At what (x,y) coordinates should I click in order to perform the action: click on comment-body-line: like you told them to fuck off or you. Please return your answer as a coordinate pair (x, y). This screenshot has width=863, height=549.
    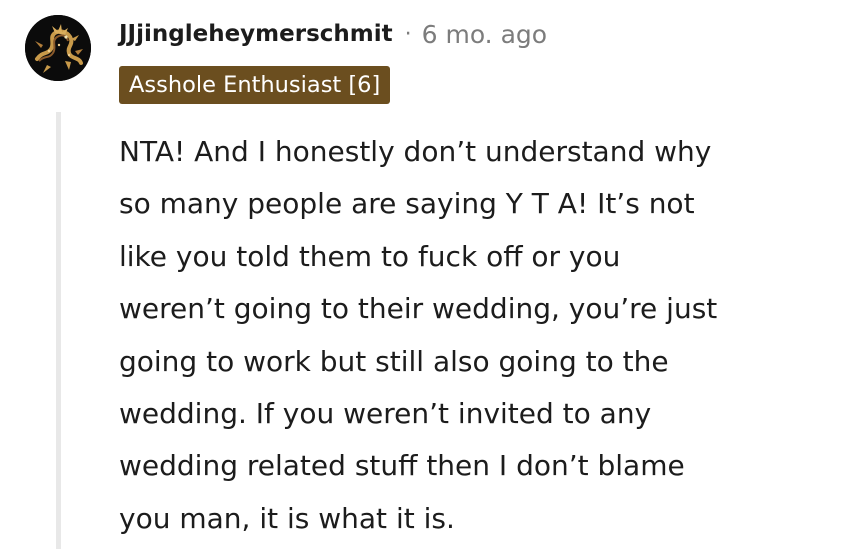
    Looking at the image, I should click on (370, 256).